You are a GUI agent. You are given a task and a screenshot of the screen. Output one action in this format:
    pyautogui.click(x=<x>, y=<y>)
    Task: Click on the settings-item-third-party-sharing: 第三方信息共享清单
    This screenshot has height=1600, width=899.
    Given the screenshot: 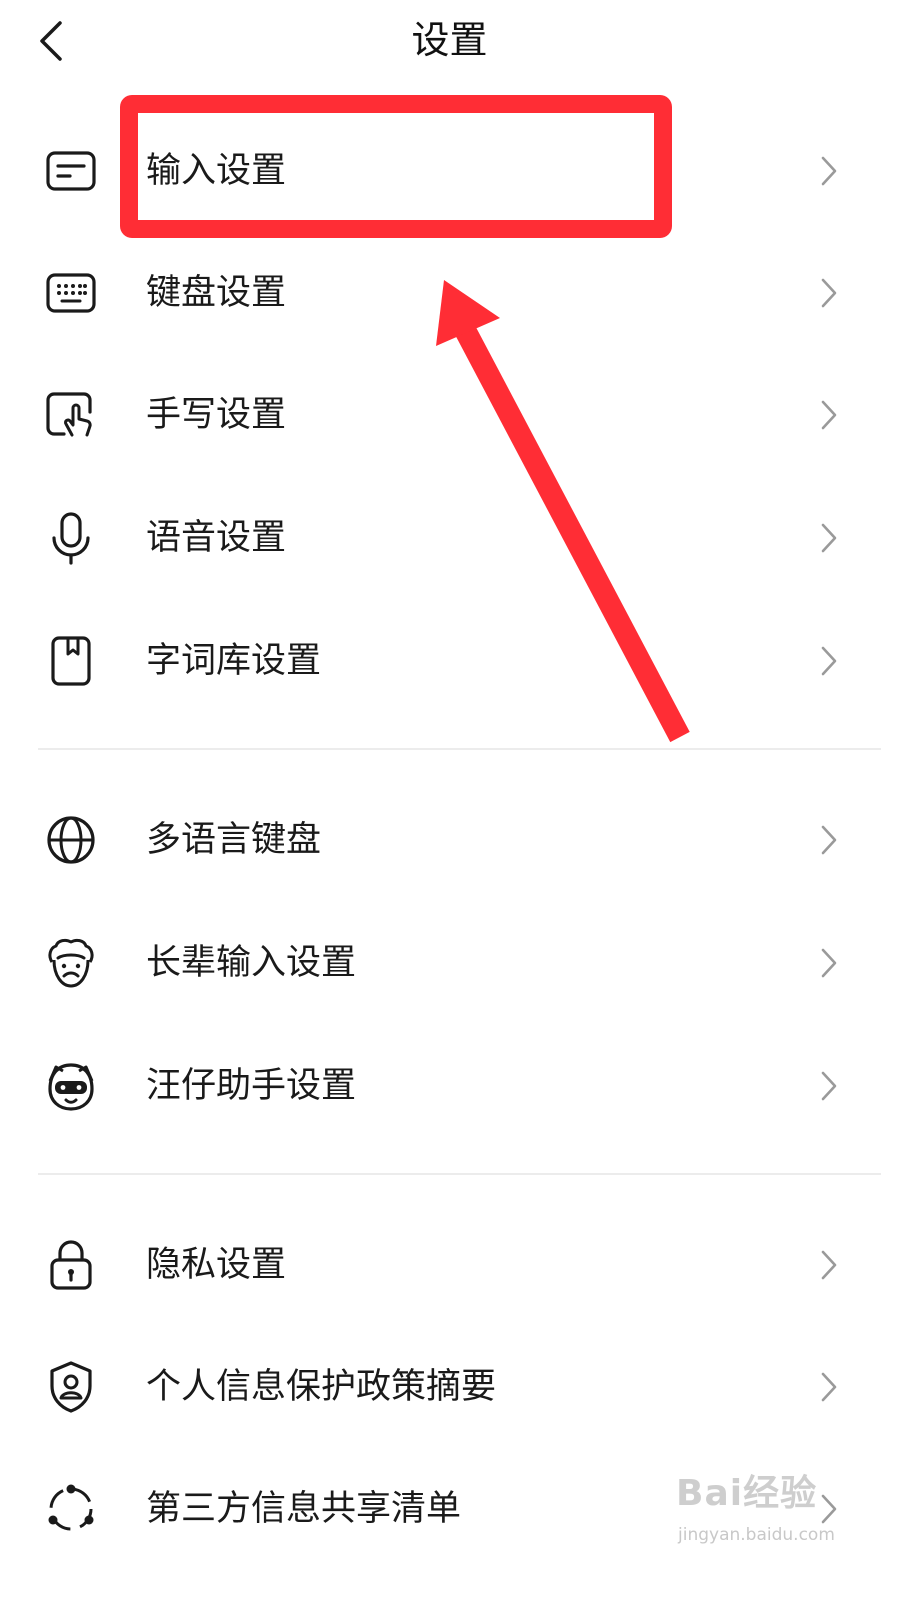 What is the action you would take?
    pyautogui.click(x=449, y=1509)
    